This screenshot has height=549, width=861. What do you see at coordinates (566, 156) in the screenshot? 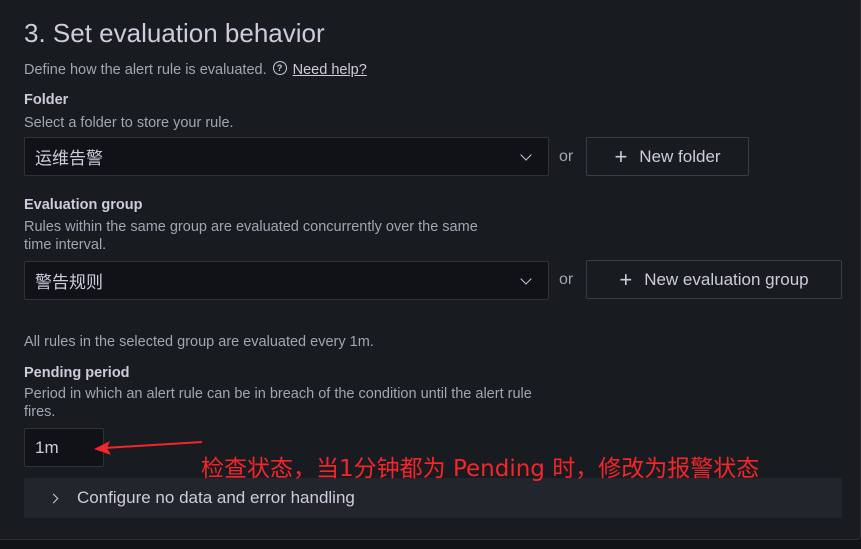
I see `folder-or-text: or` at bounding box center [566, 156].